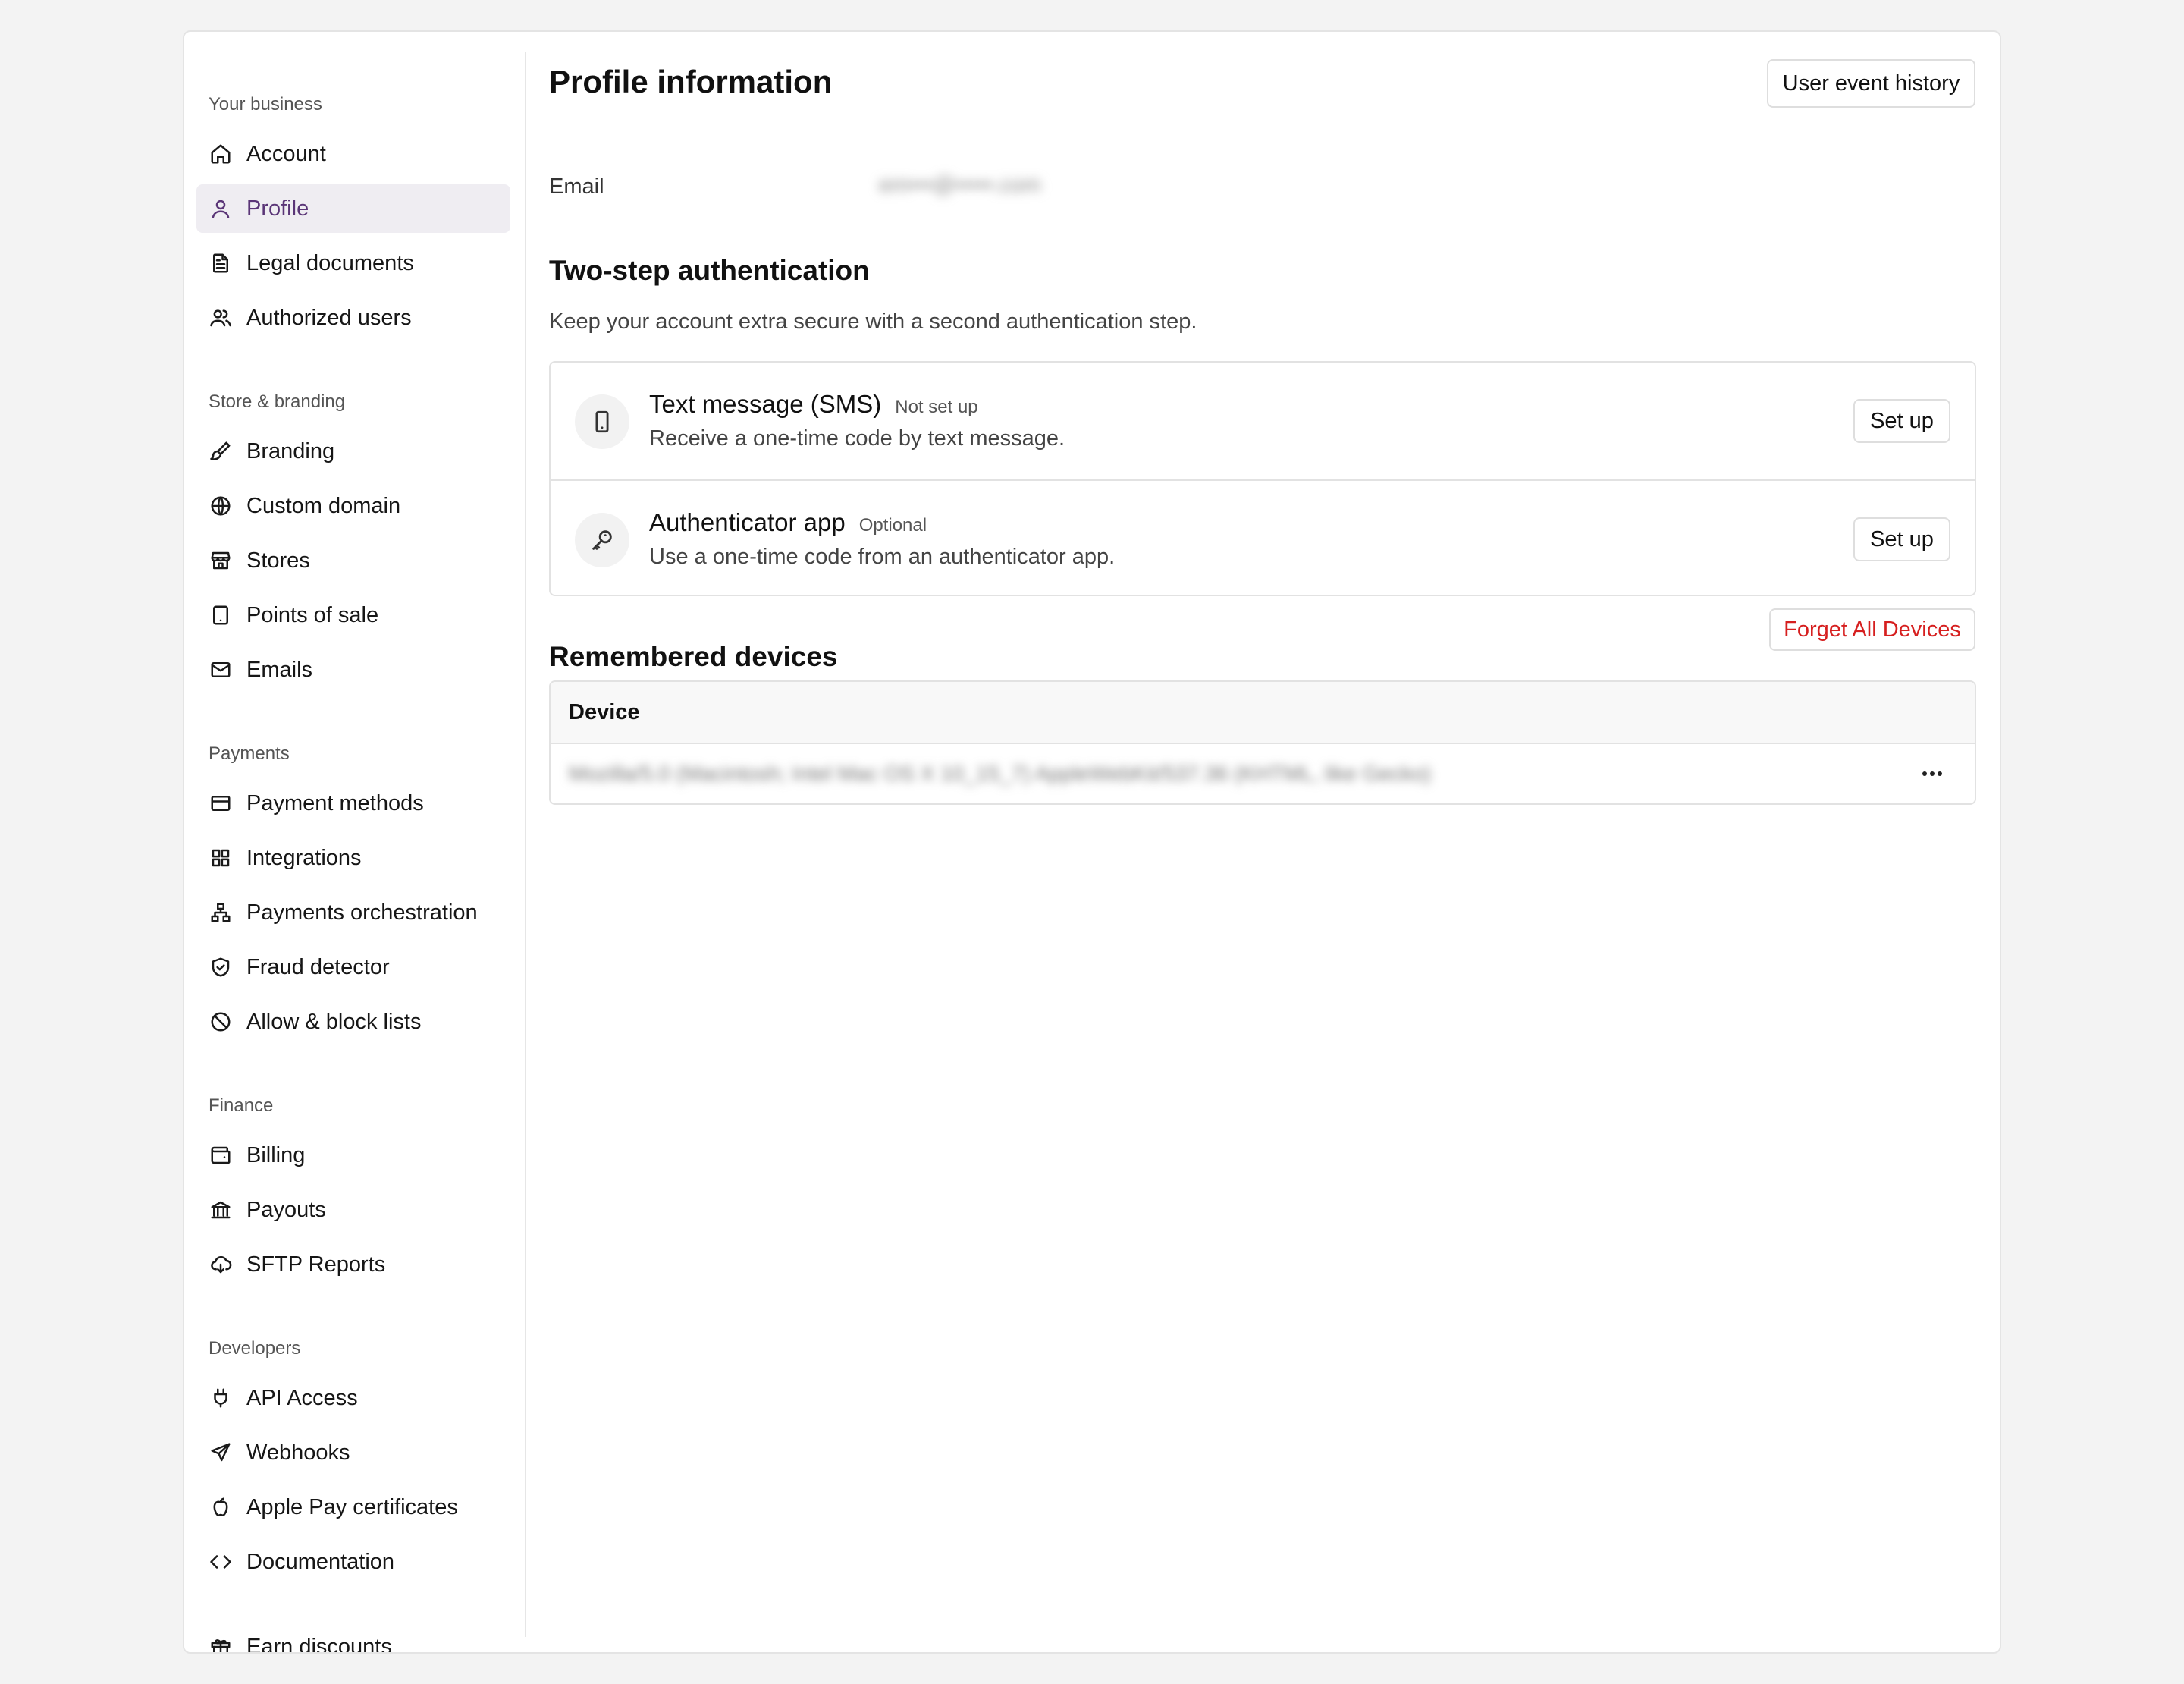  What do you see at coordinates (286, 153) in the screenshot?
I see `sidebar-item-label: Account` at bounding box center [286, 153].